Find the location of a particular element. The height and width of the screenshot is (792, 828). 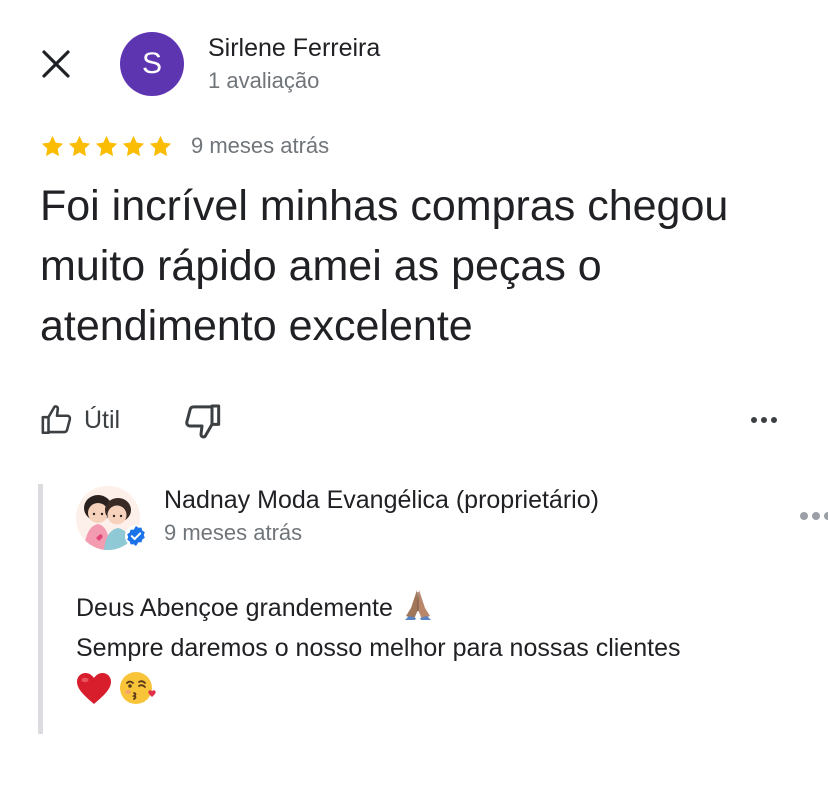

folded-hands-emoji is located at coordinates (417, 605).